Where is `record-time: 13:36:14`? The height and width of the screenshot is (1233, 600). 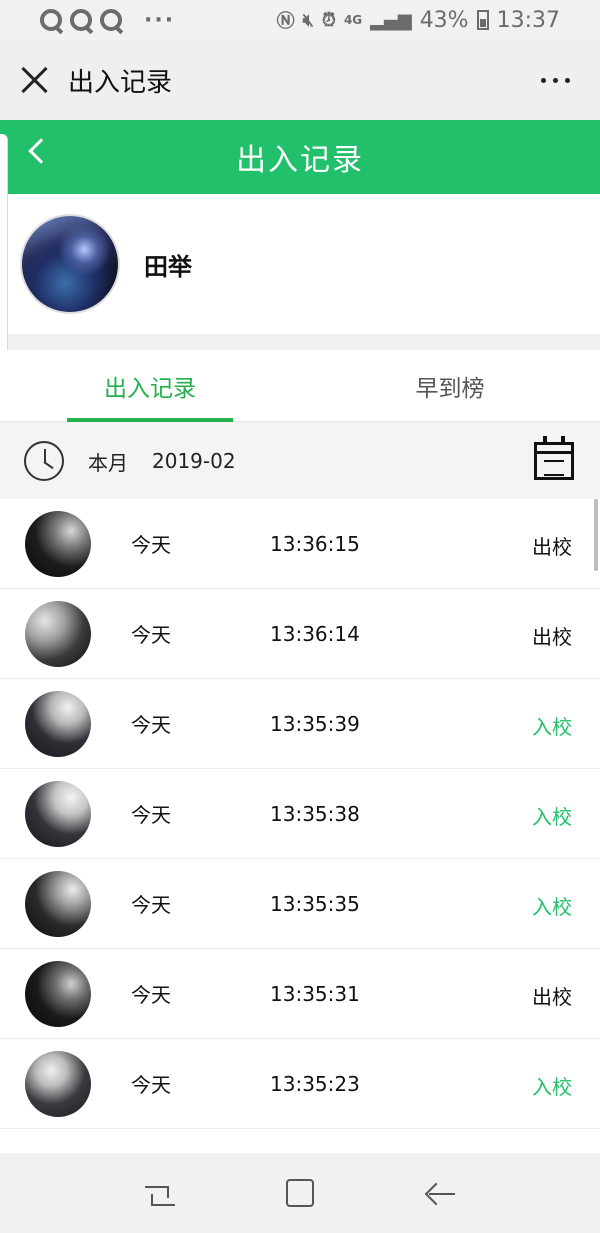 record-time: 13:36:14 is located at coordinates (315, 633).